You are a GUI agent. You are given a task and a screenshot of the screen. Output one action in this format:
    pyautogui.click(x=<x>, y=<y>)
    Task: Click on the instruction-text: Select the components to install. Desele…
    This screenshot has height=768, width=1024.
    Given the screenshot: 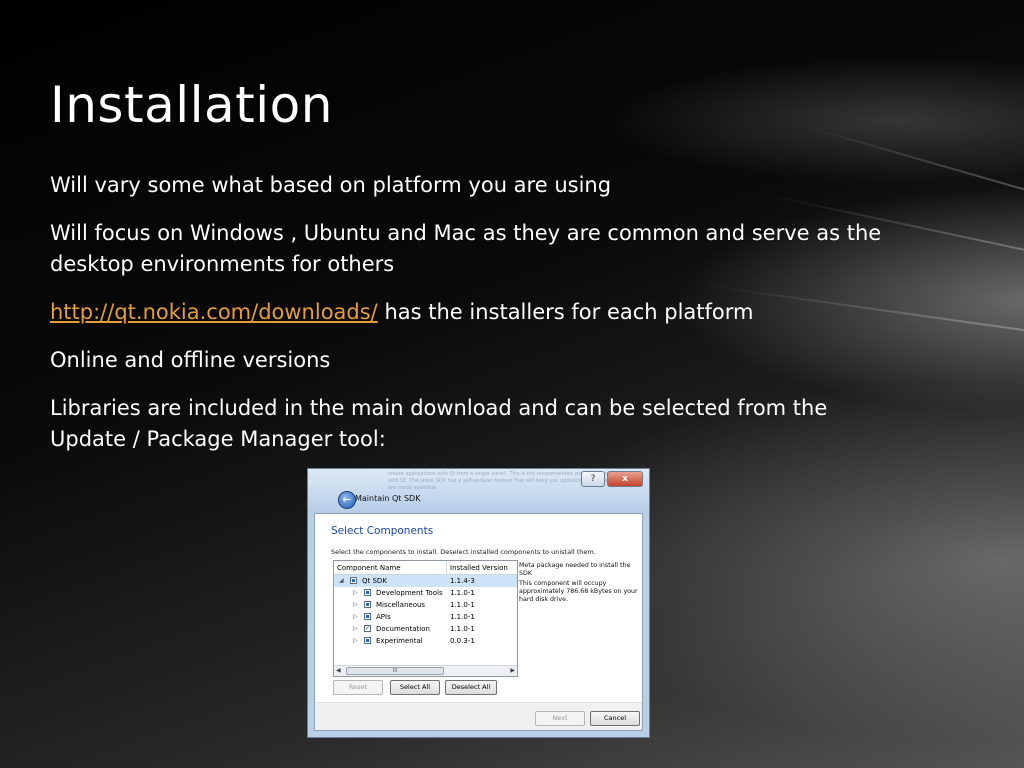 What is the action you would take?
    pyautogui.click(x=463, y=552)
    